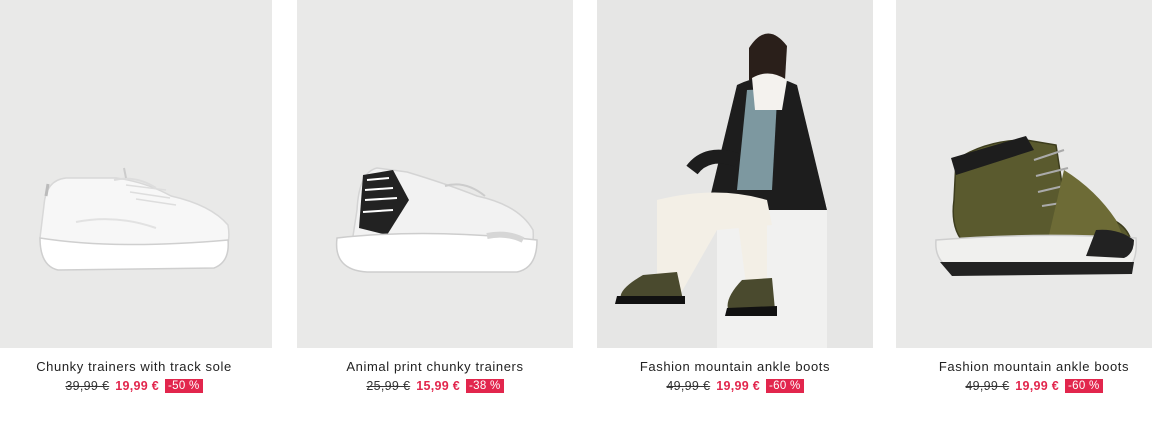  I want to click on old-price: 25,99 €, so click(388, 386).